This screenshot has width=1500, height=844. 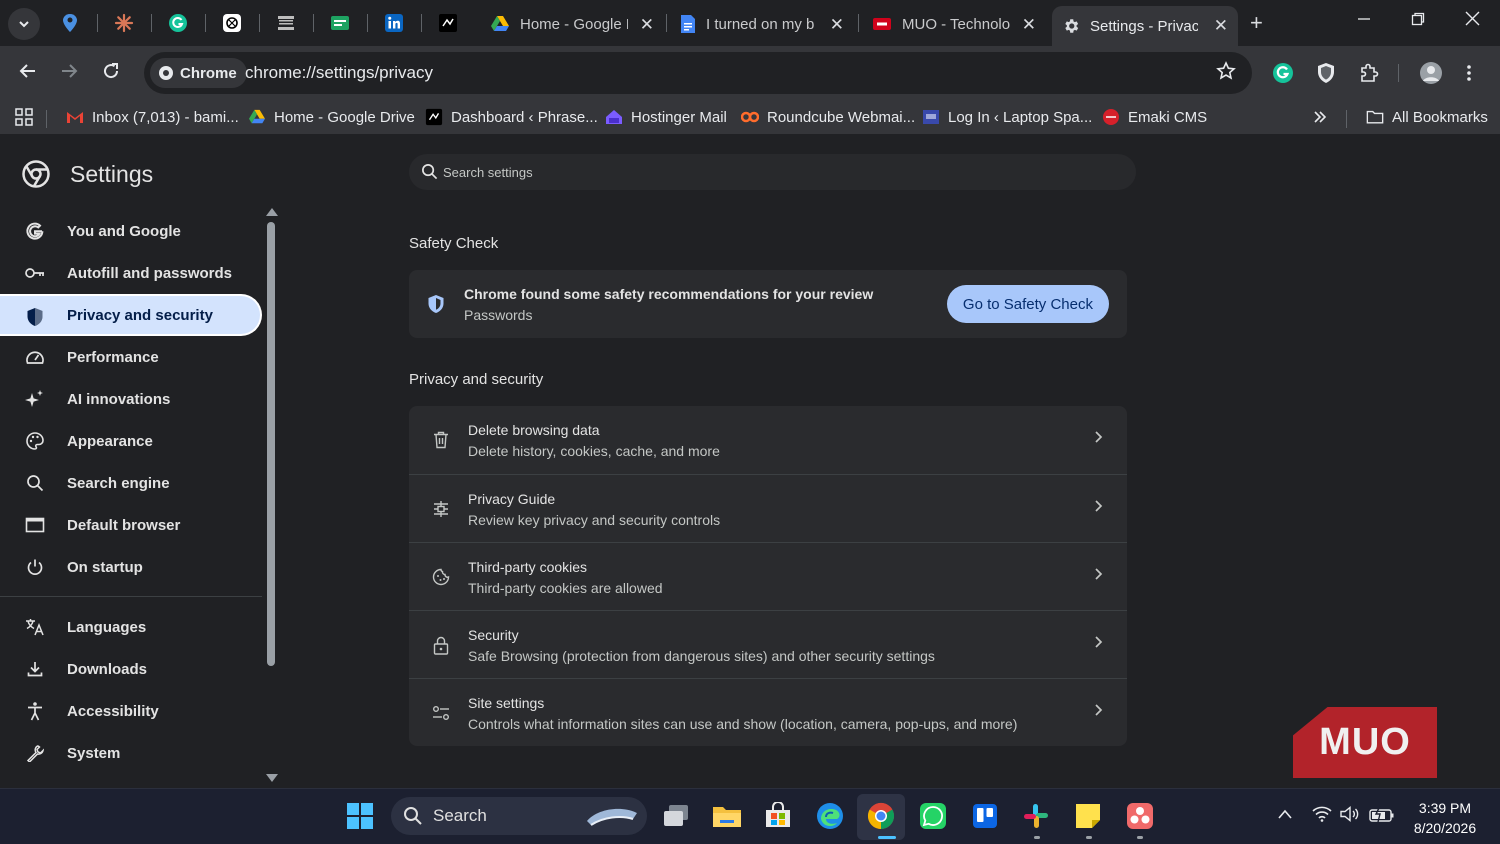 What do you see at coordinates (1140, 816) in the screenshot?
I see `asana-button` at bounding box center [1140, 816].